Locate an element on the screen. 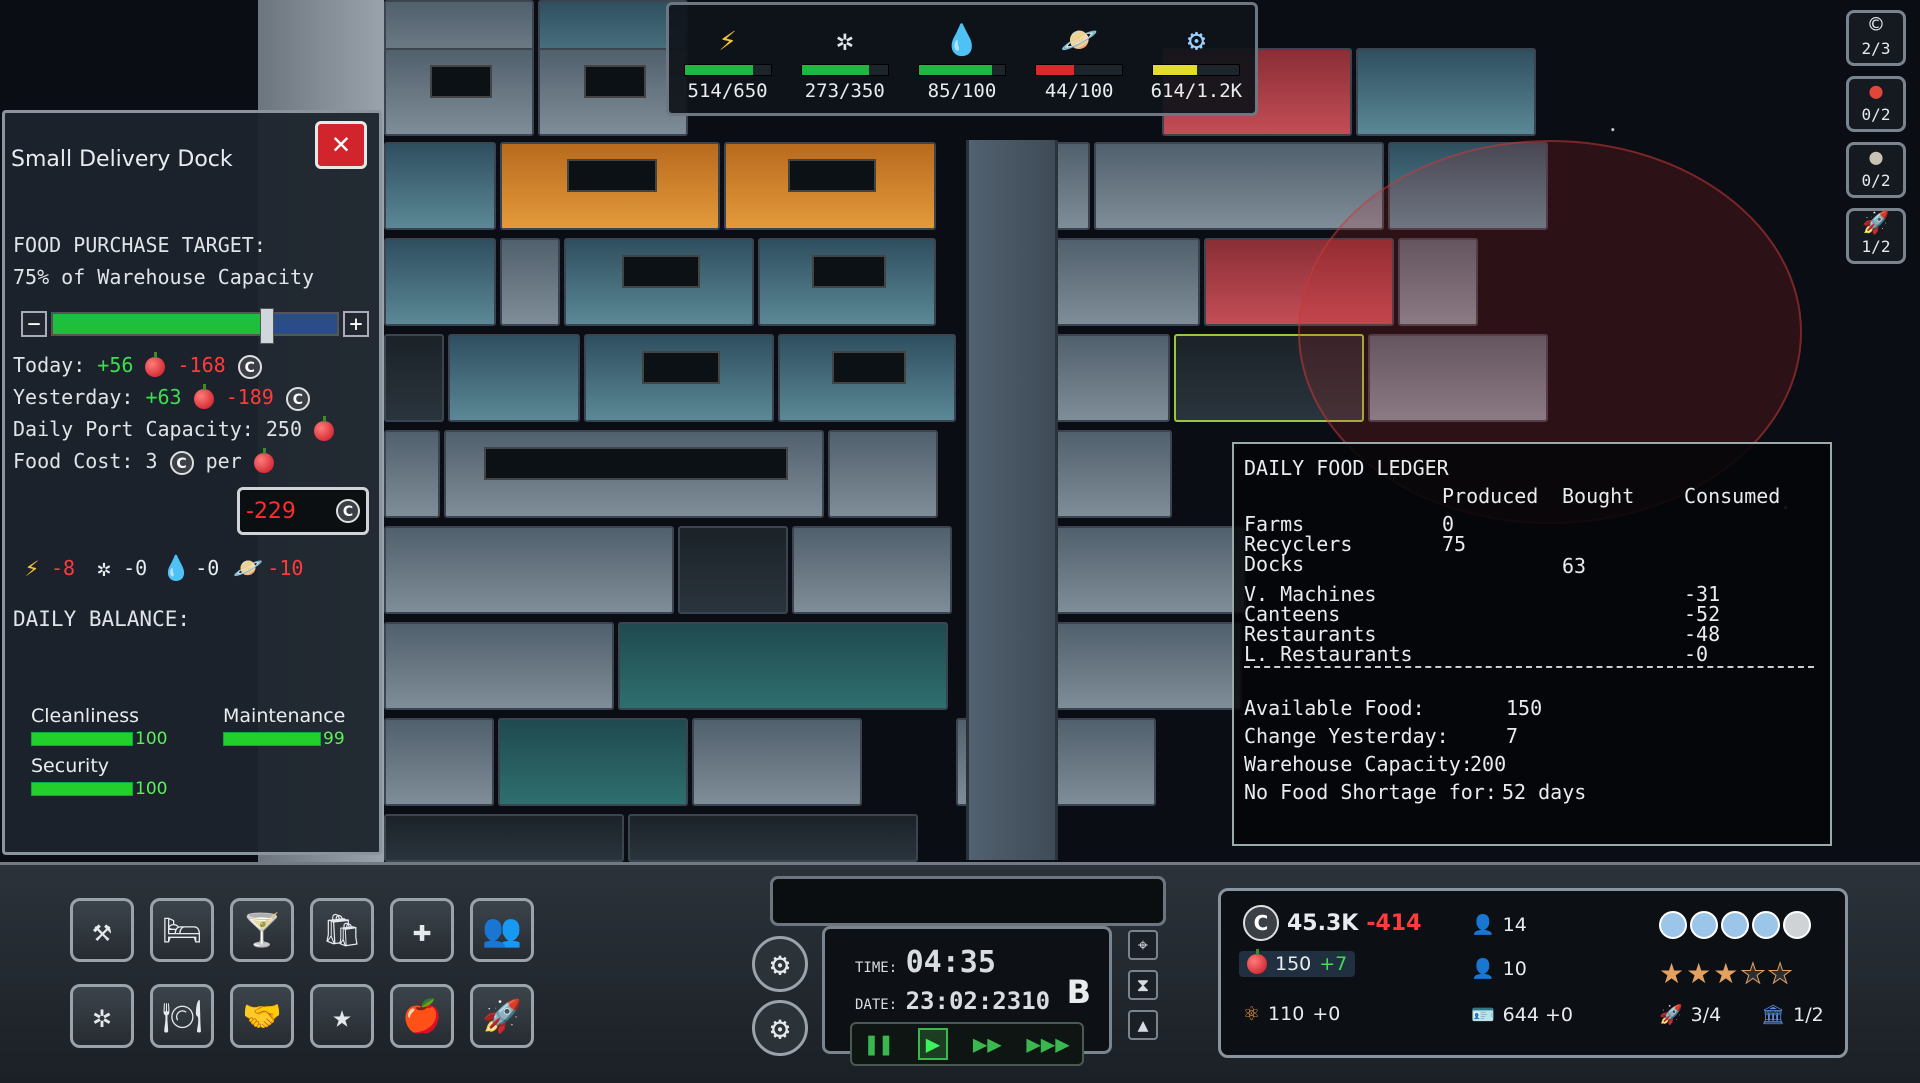 The width and height of the screenshot is (1920, 1083). pyramid-button: ▲ is located at coordinates (1143, 1025).